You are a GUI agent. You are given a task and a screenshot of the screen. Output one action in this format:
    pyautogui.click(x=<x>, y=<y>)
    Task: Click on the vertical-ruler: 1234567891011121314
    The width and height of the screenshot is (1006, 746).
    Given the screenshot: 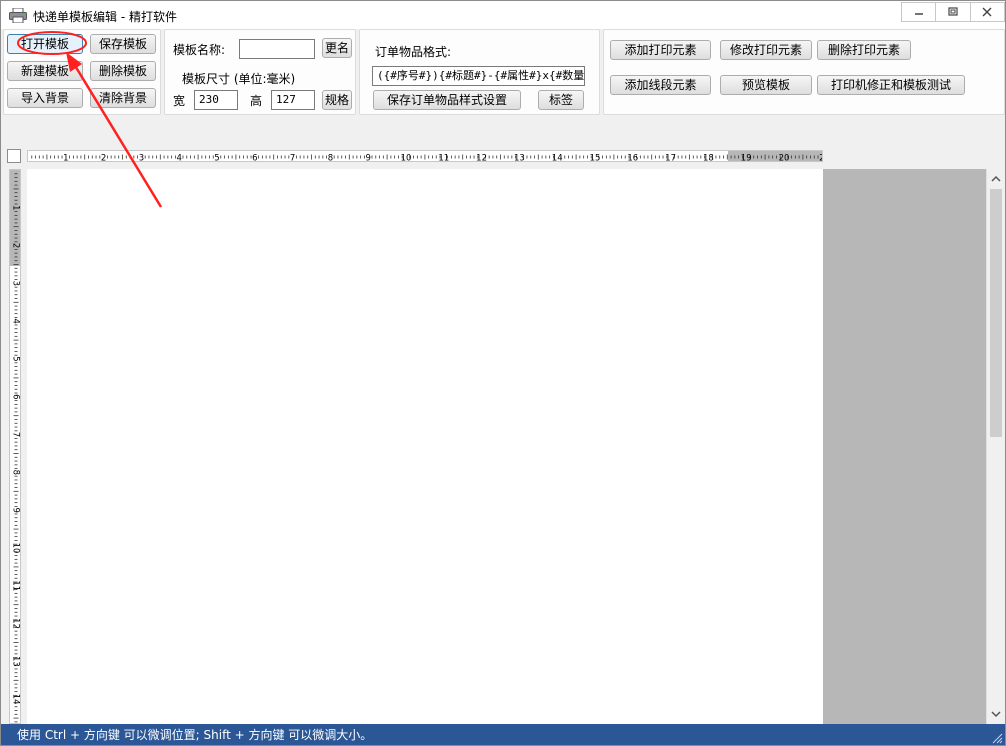 What is the action you would take?
    pyautogui.click(x=15, y=446)
    